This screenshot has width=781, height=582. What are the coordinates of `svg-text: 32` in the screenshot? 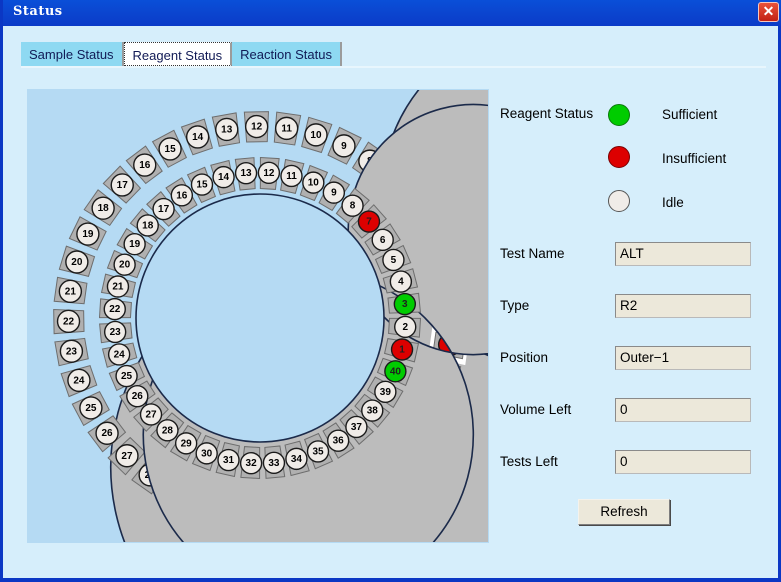 It's located at (252, 463).